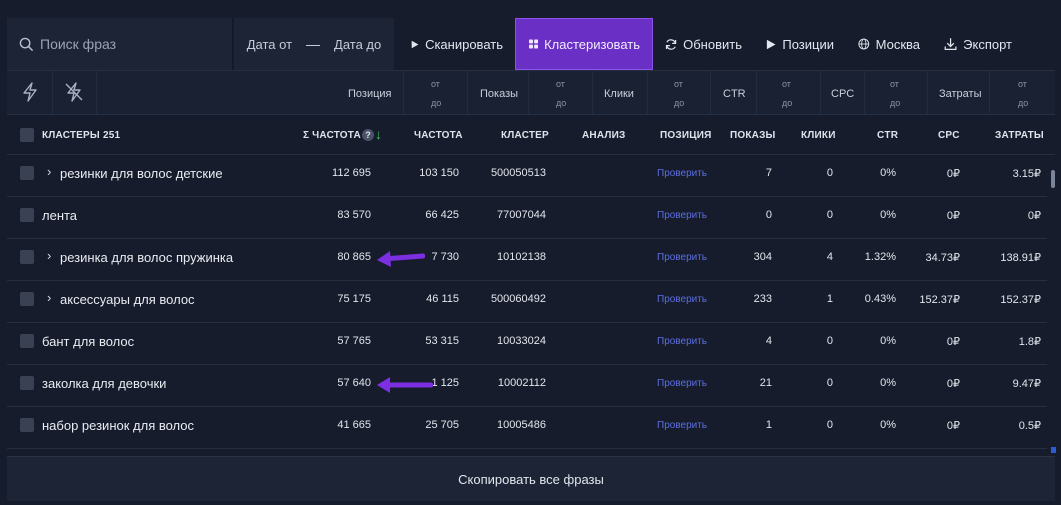 Image resolution: width=1061 pixels, height=505 pixels. I want to click on row-clicks: 4, so click(829, 257).